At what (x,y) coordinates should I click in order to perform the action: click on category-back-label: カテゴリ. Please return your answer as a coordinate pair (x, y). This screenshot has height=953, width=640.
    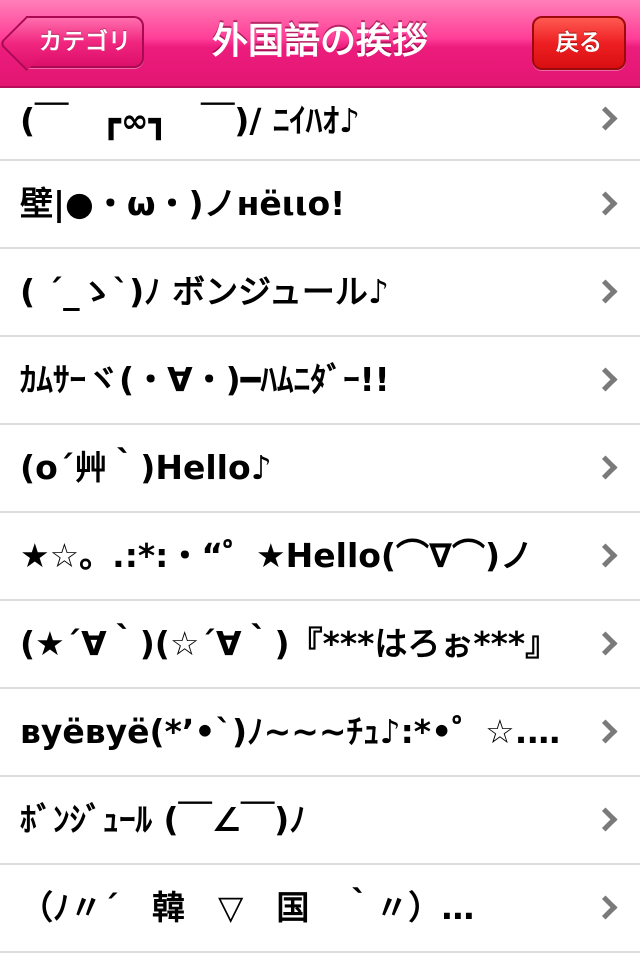
    Looking at the image, I should click on (85, 42).